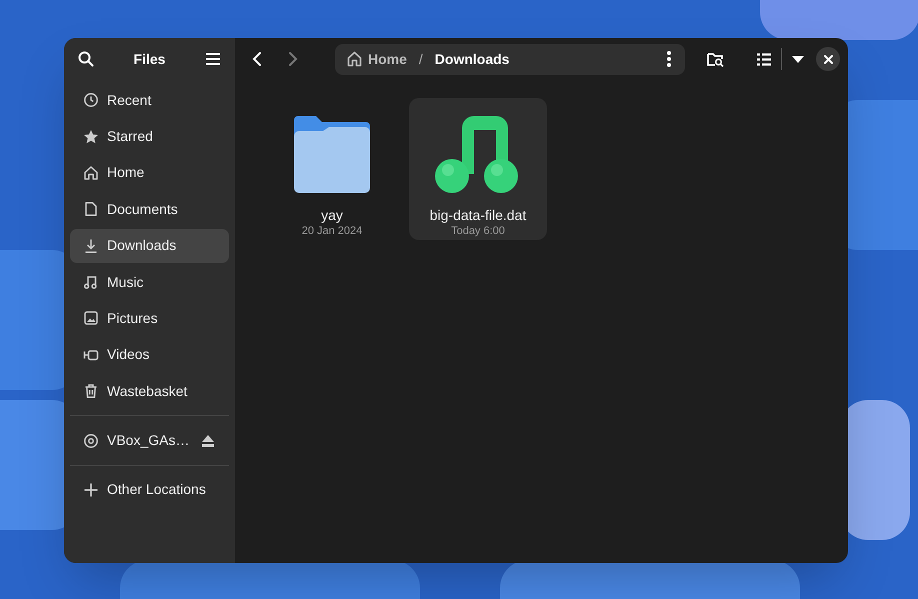 The height and width of the screenshot is (599, 918). What do you see at coordinates (150, 59) in the screenshot?
I see `window-title: Files` at bounding box center [150, 59].